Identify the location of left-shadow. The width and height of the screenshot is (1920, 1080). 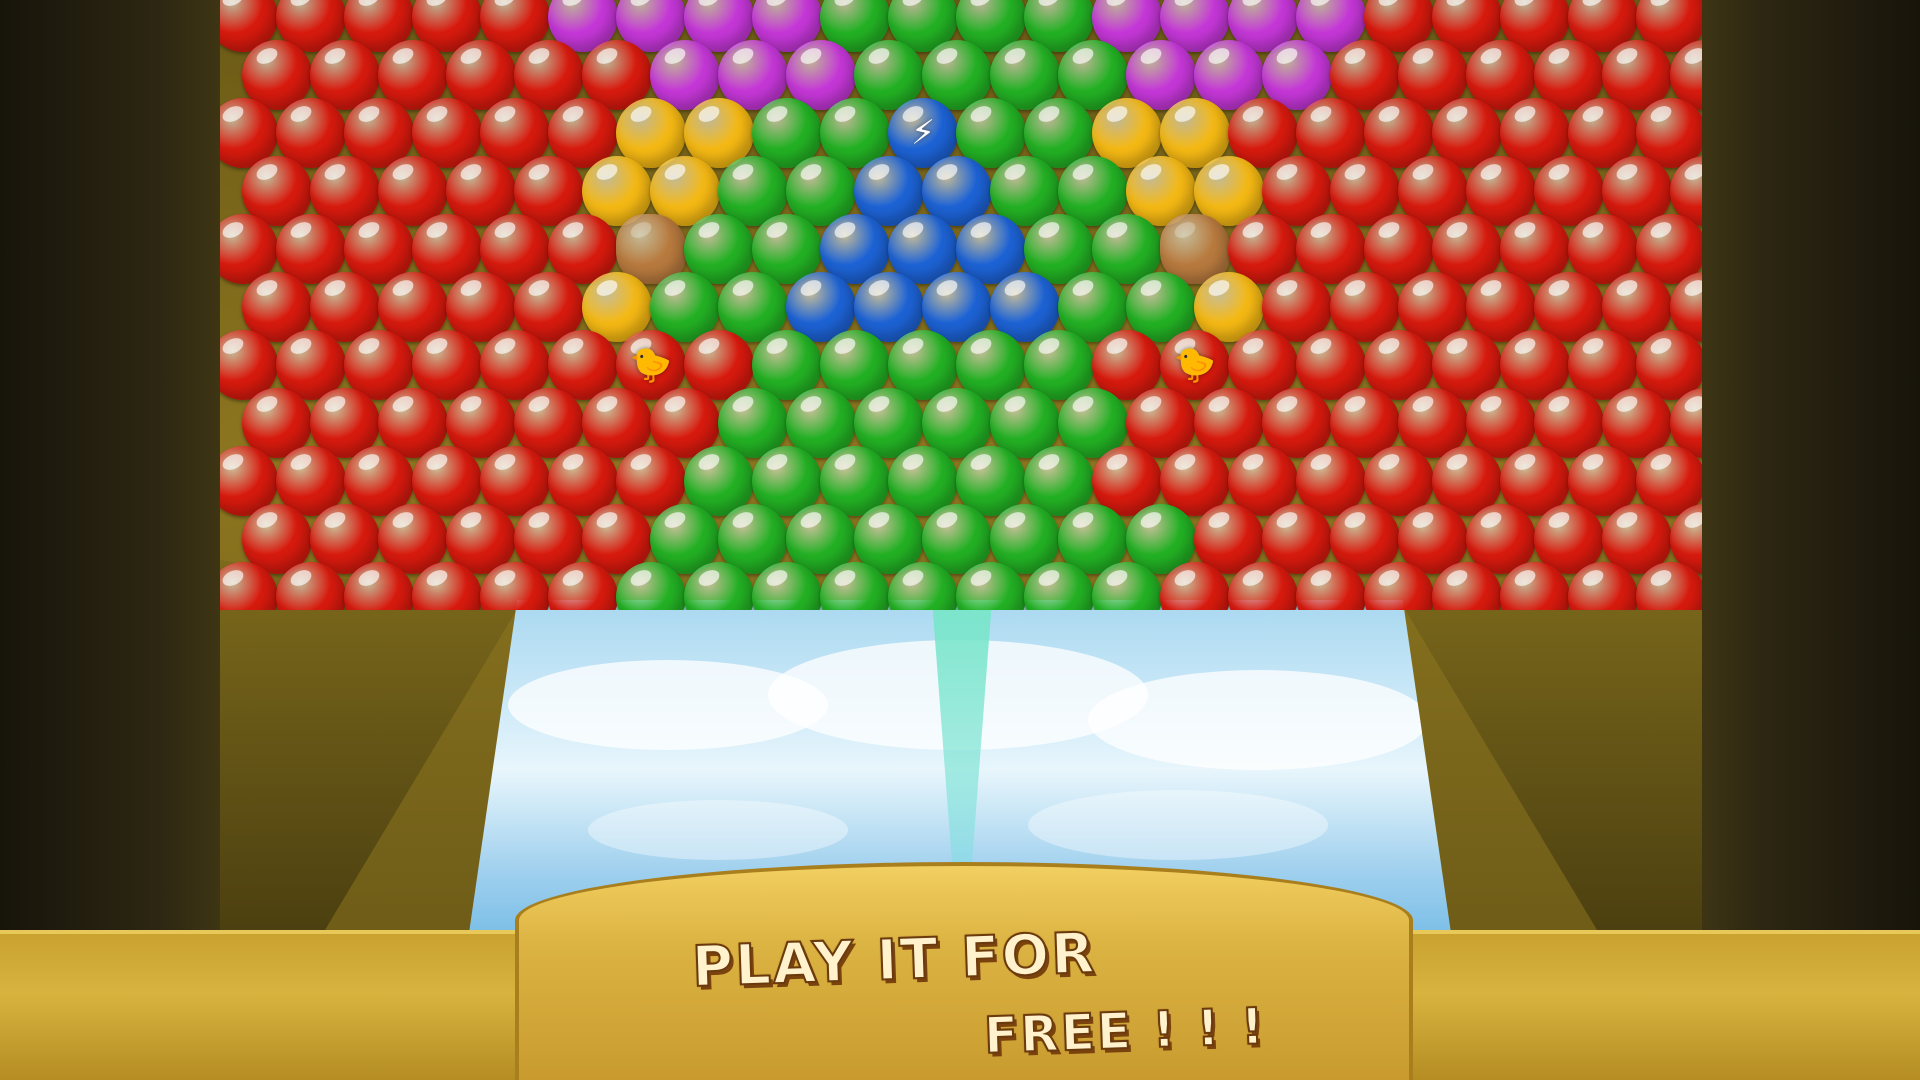
(110, 465).